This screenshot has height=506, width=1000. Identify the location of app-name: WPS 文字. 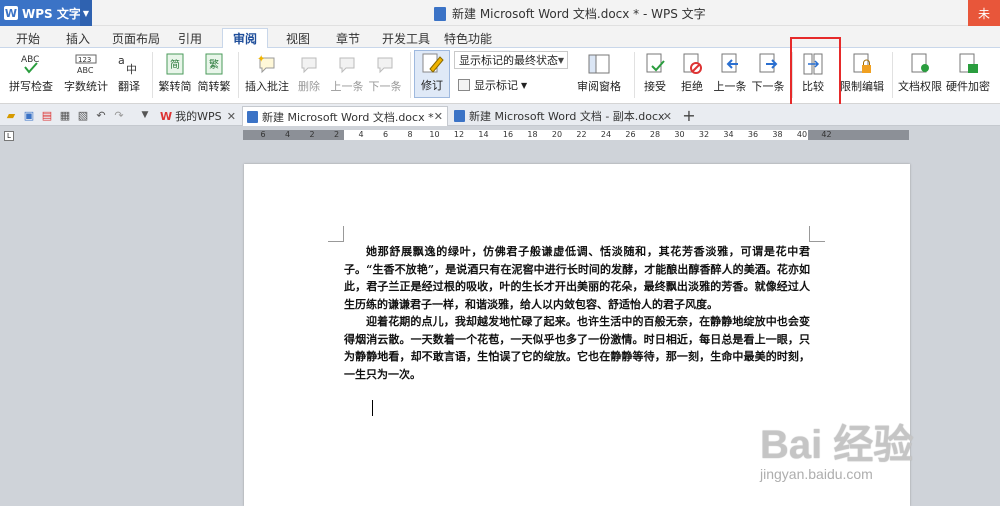
(51, 13).